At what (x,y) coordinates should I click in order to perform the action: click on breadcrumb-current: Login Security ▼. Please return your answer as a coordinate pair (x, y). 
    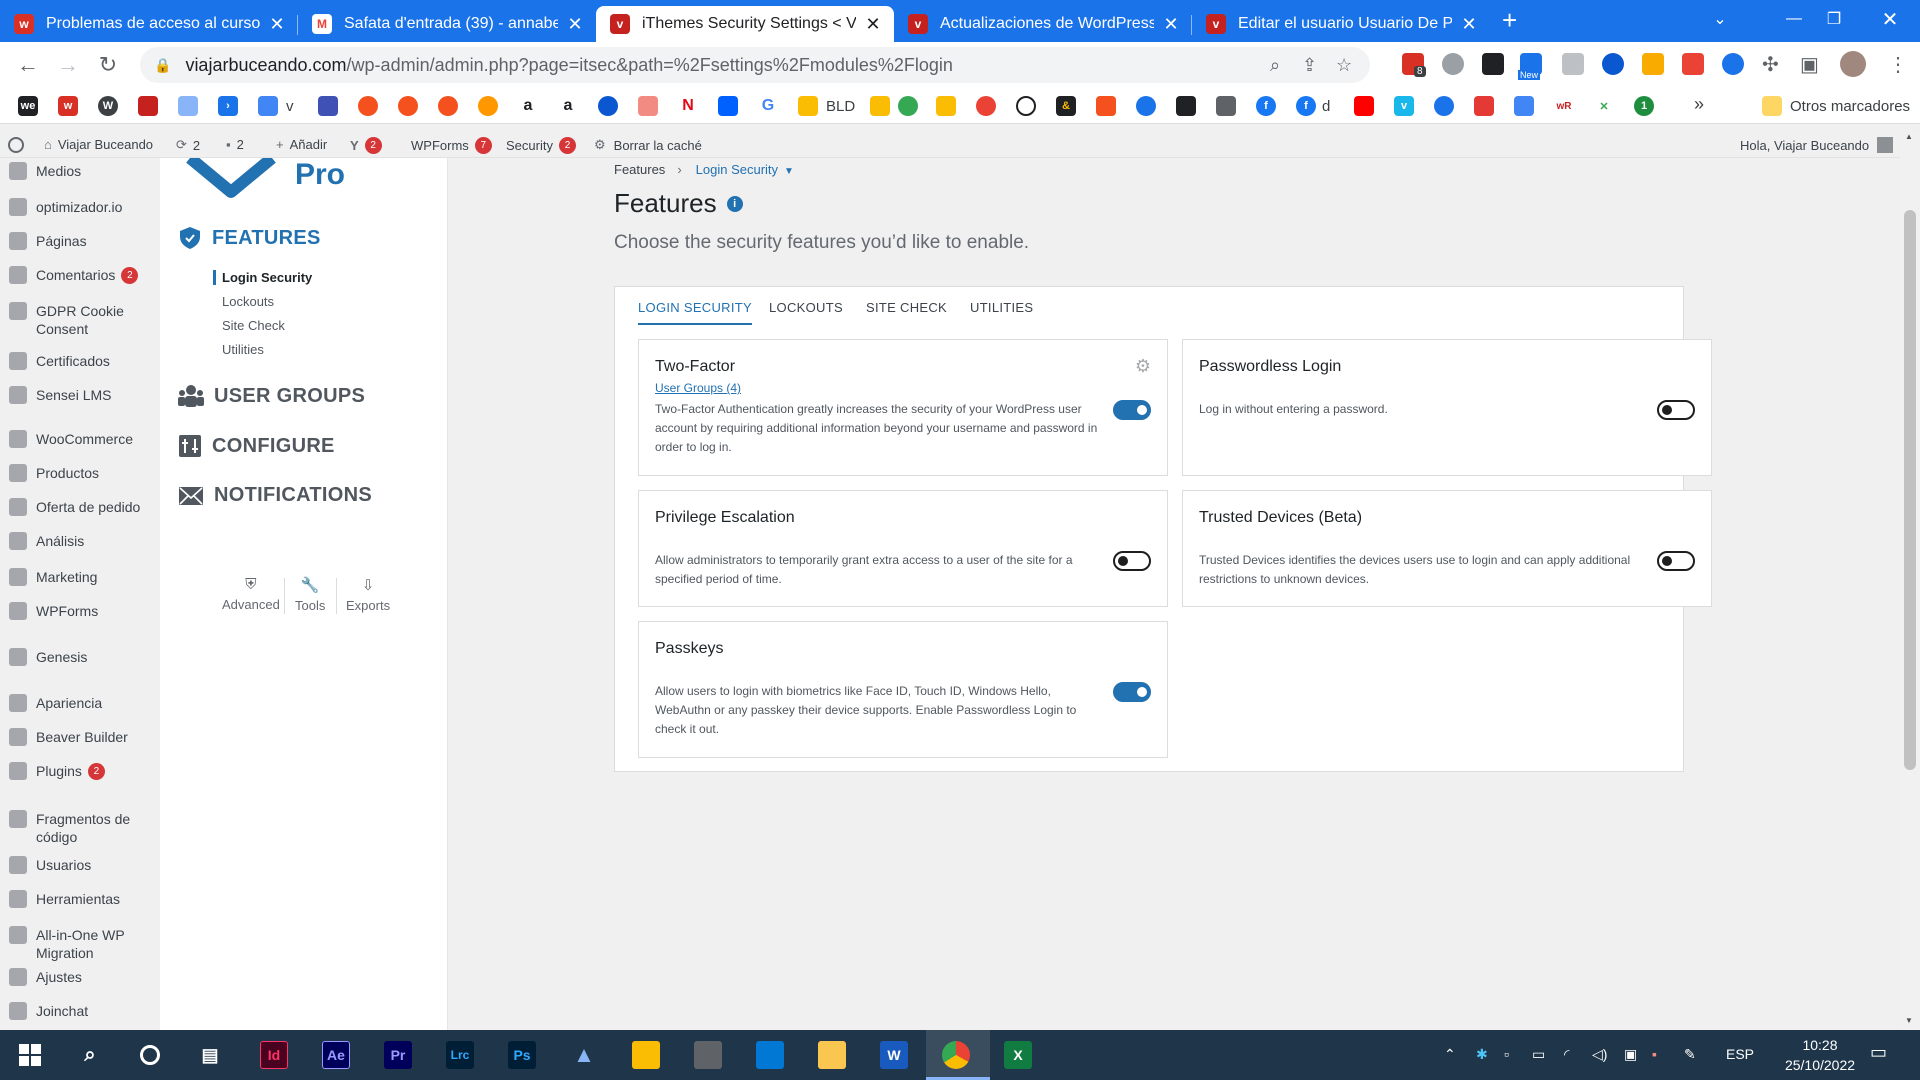
    Looking at the image, I should click on (745, 169).